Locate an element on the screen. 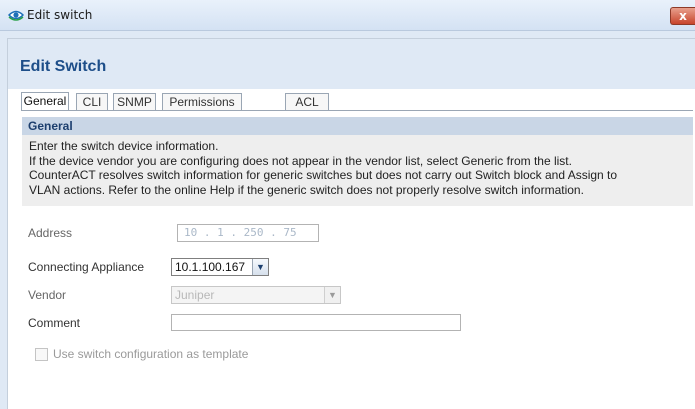 The height and width of the screenshot is (409, 695). connecting-appliance-value: 10.1.100.167 is located at coordinates (210, 267).